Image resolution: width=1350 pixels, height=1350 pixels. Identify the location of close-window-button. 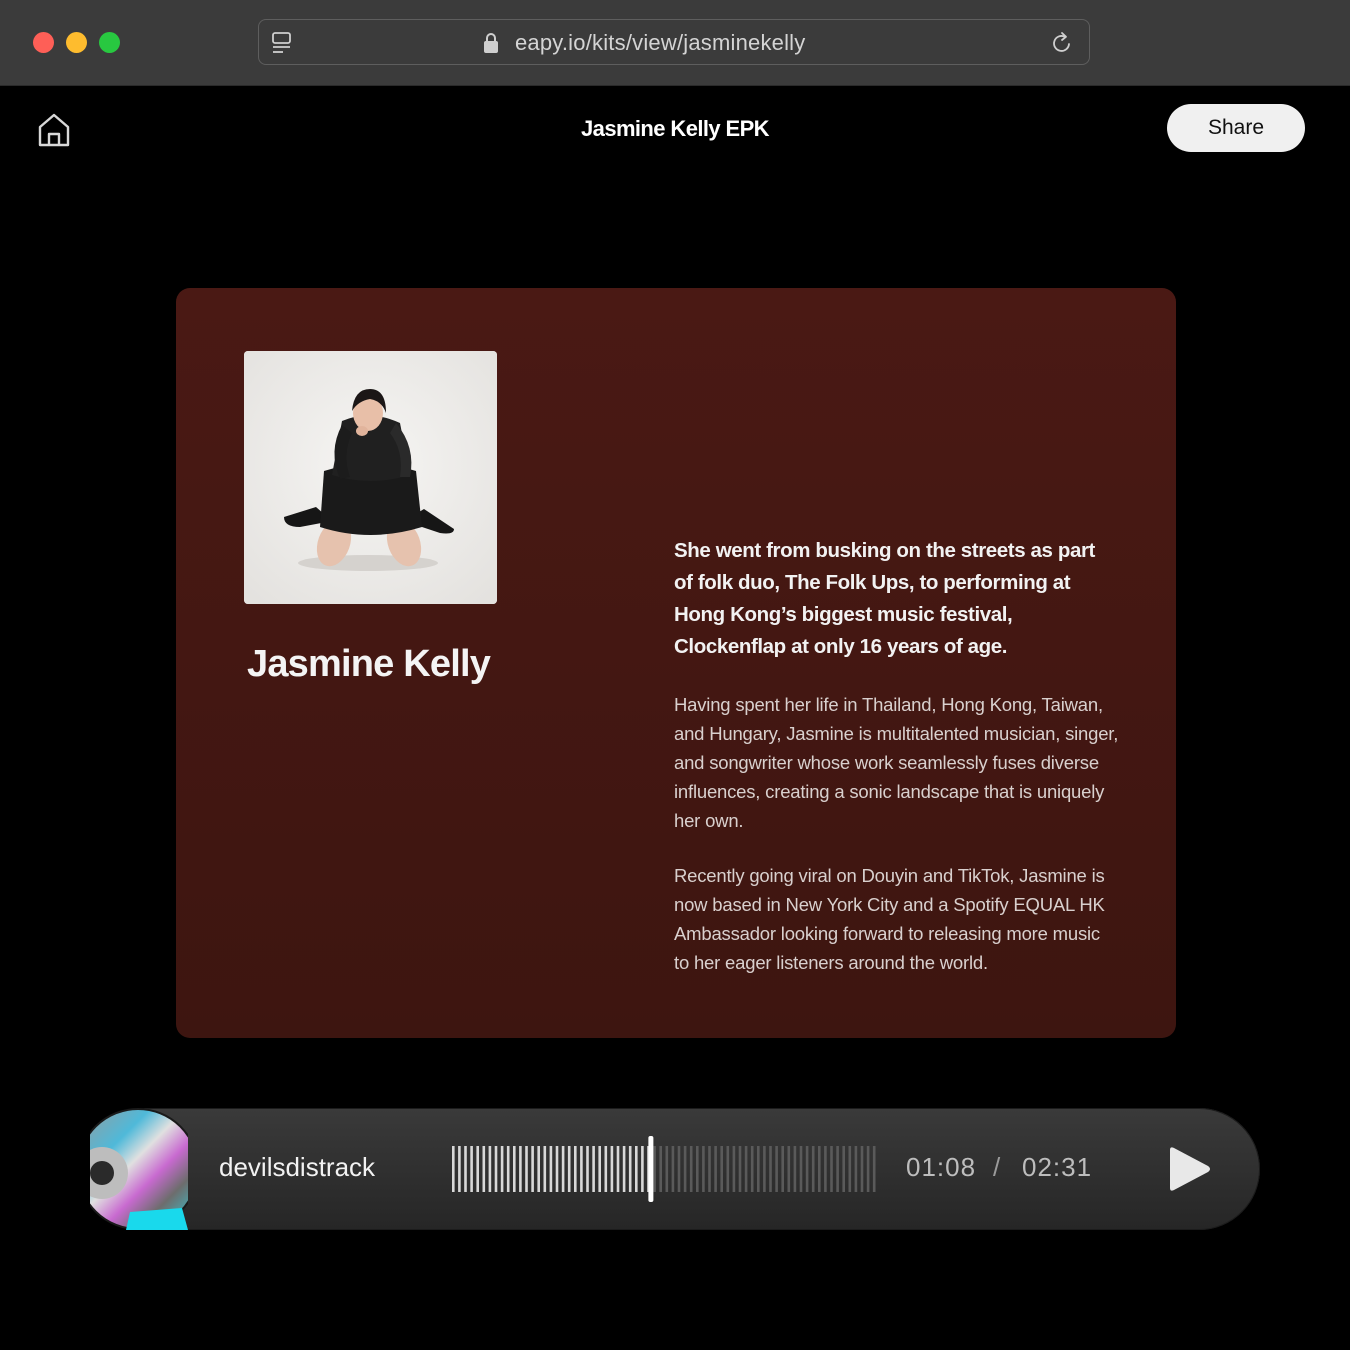
(43, 42).